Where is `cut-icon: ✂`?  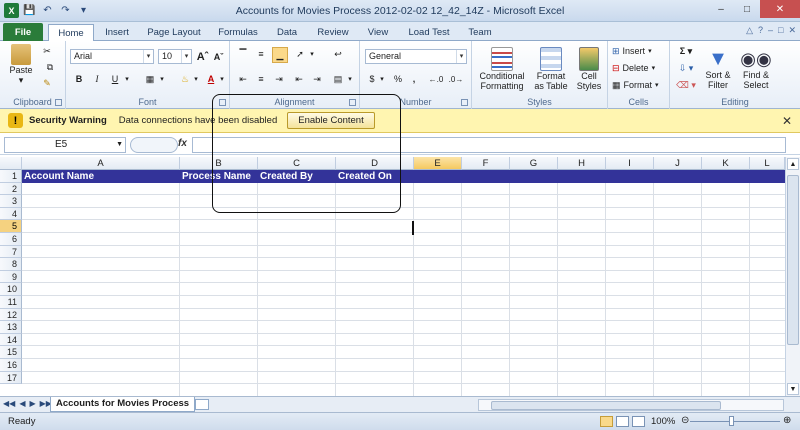 cut-icon: ✂ is located at coordinates (47, 51).